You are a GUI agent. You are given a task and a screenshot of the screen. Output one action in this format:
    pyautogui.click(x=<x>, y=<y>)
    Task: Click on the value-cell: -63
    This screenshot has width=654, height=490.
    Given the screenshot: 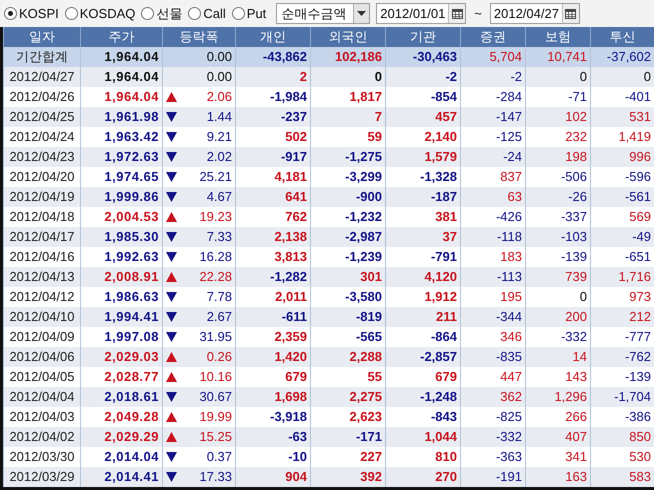 What is the action you would take?
    pyautogui.click(x=297, y=436)
    